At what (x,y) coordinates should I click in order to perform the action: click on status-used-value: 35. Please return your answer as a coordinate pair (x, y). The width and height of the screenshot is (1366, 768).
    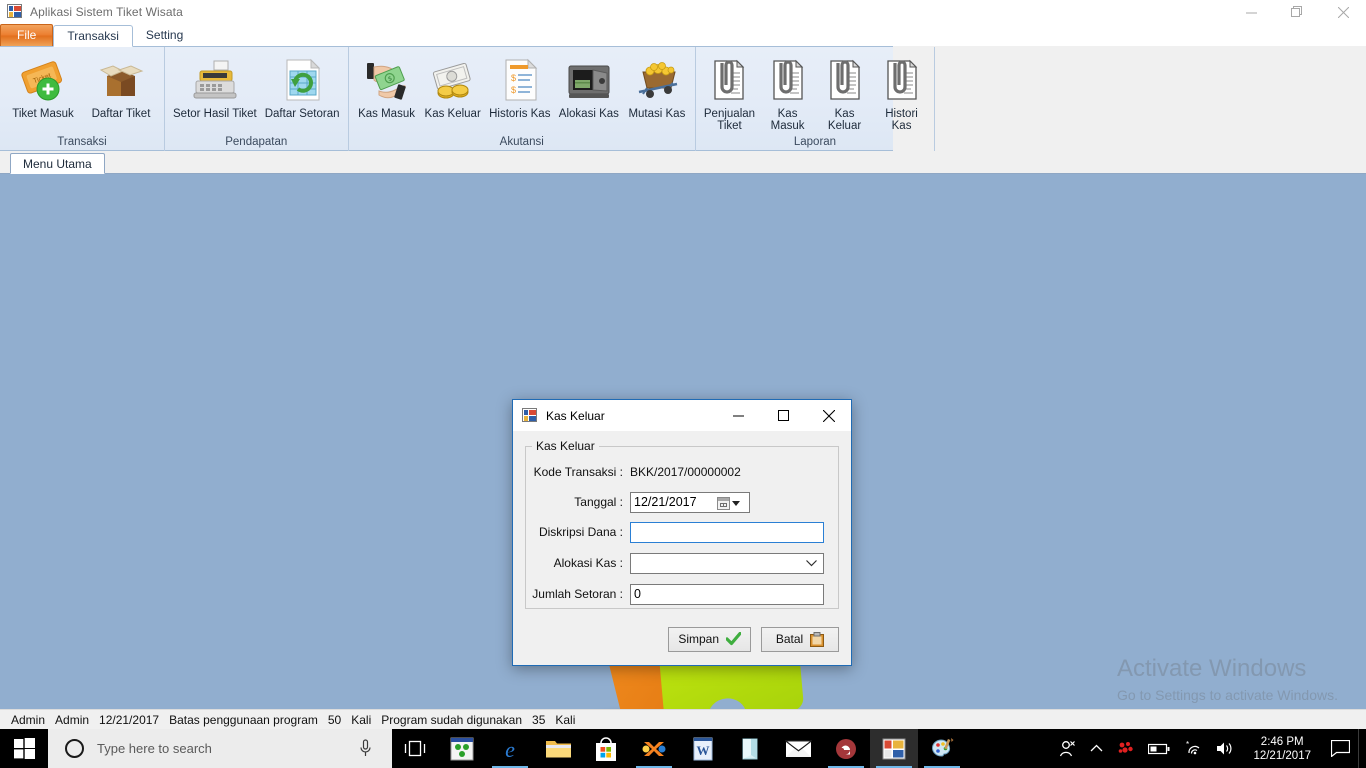
    Looking at the image, I should click on (539, 719).